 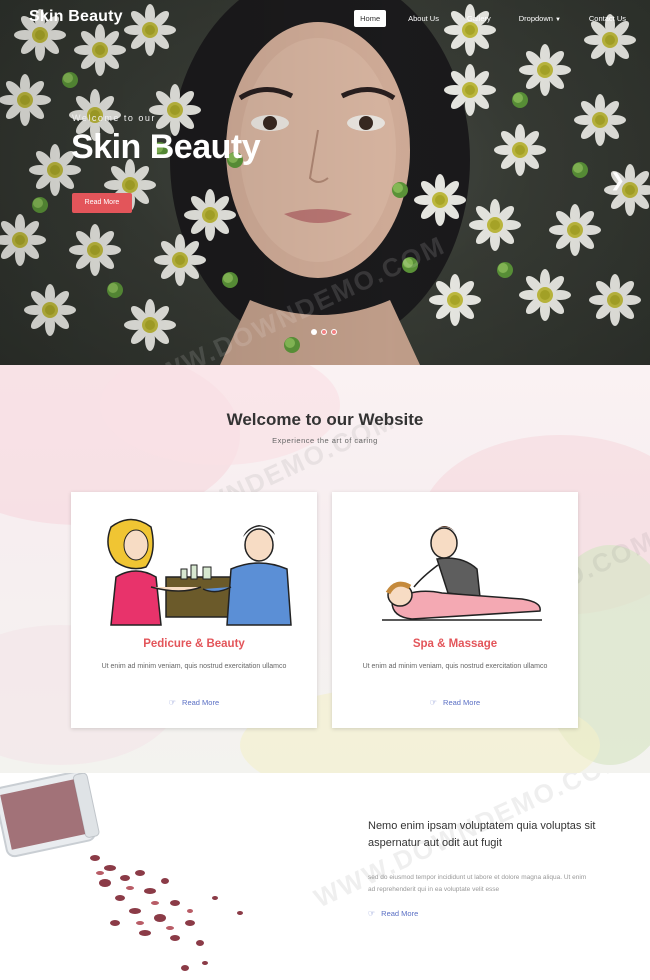 What do you see at coordinates (325, 419) in the screenshot?
I see `welcome-title: Welcome to our Website` at bounding box center [325, 419].